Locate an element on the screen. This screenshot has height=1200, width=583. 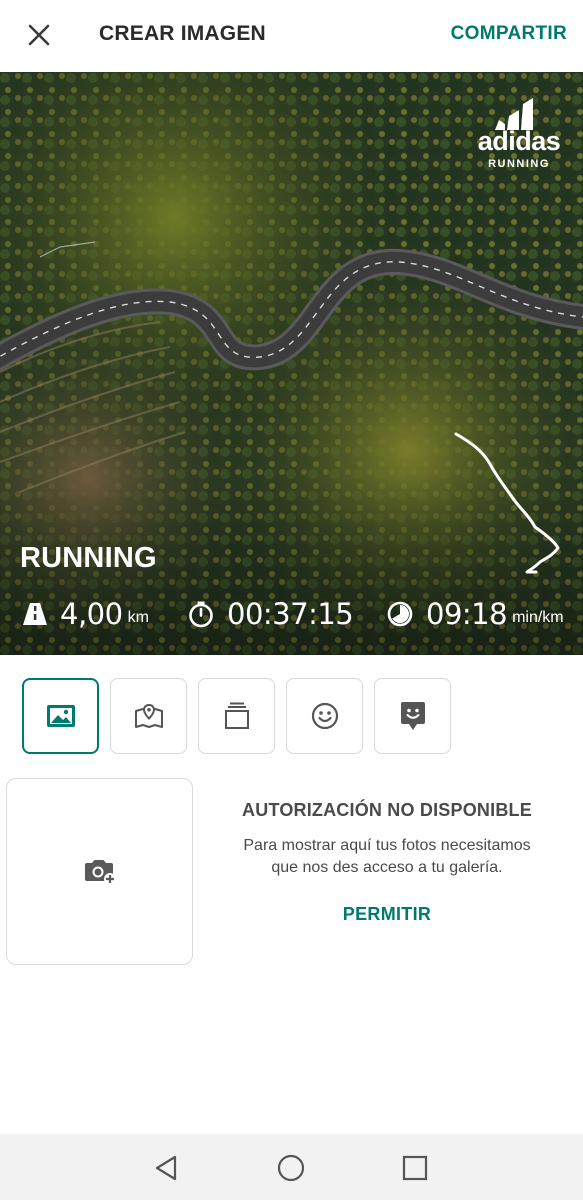
distance-value: 4,00 is located at coordinates (91, 614).